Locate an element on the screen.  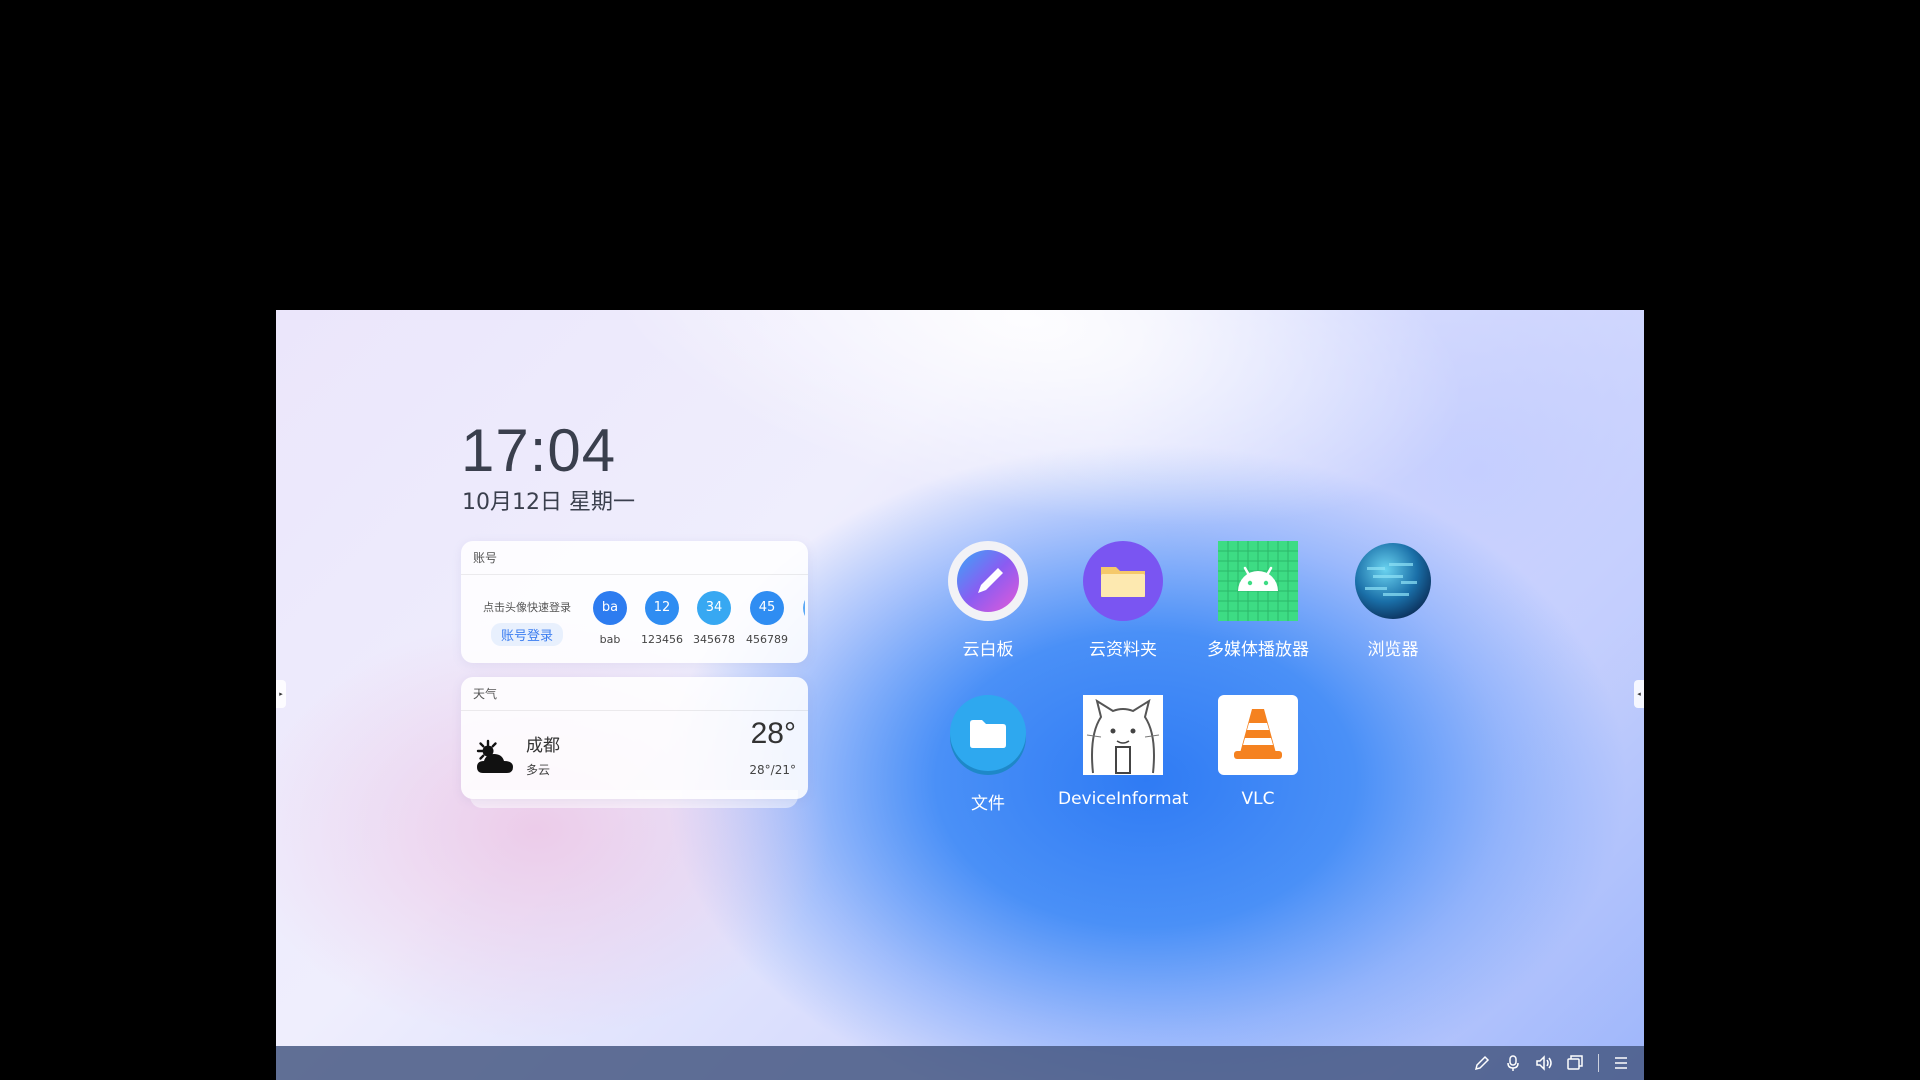
account-user-item: 45 456789 is located at coordinates (767, 618).